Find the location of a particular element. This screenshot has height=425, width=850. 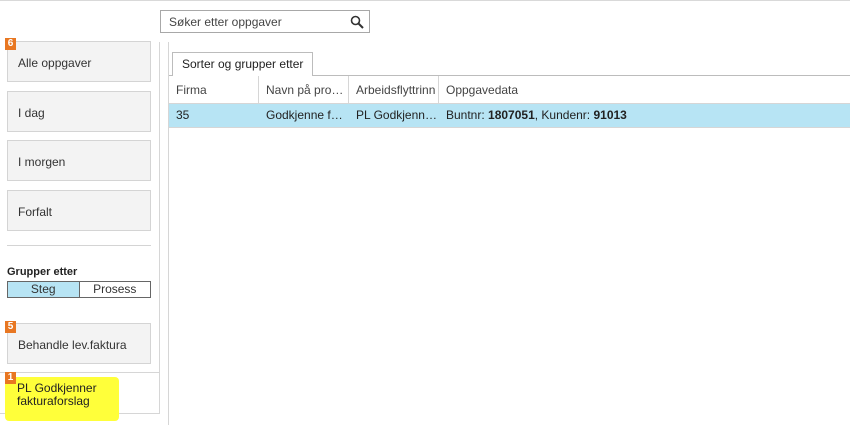

search-placeholder: Søker etter oppgaver is located at coordinates (225, 22).